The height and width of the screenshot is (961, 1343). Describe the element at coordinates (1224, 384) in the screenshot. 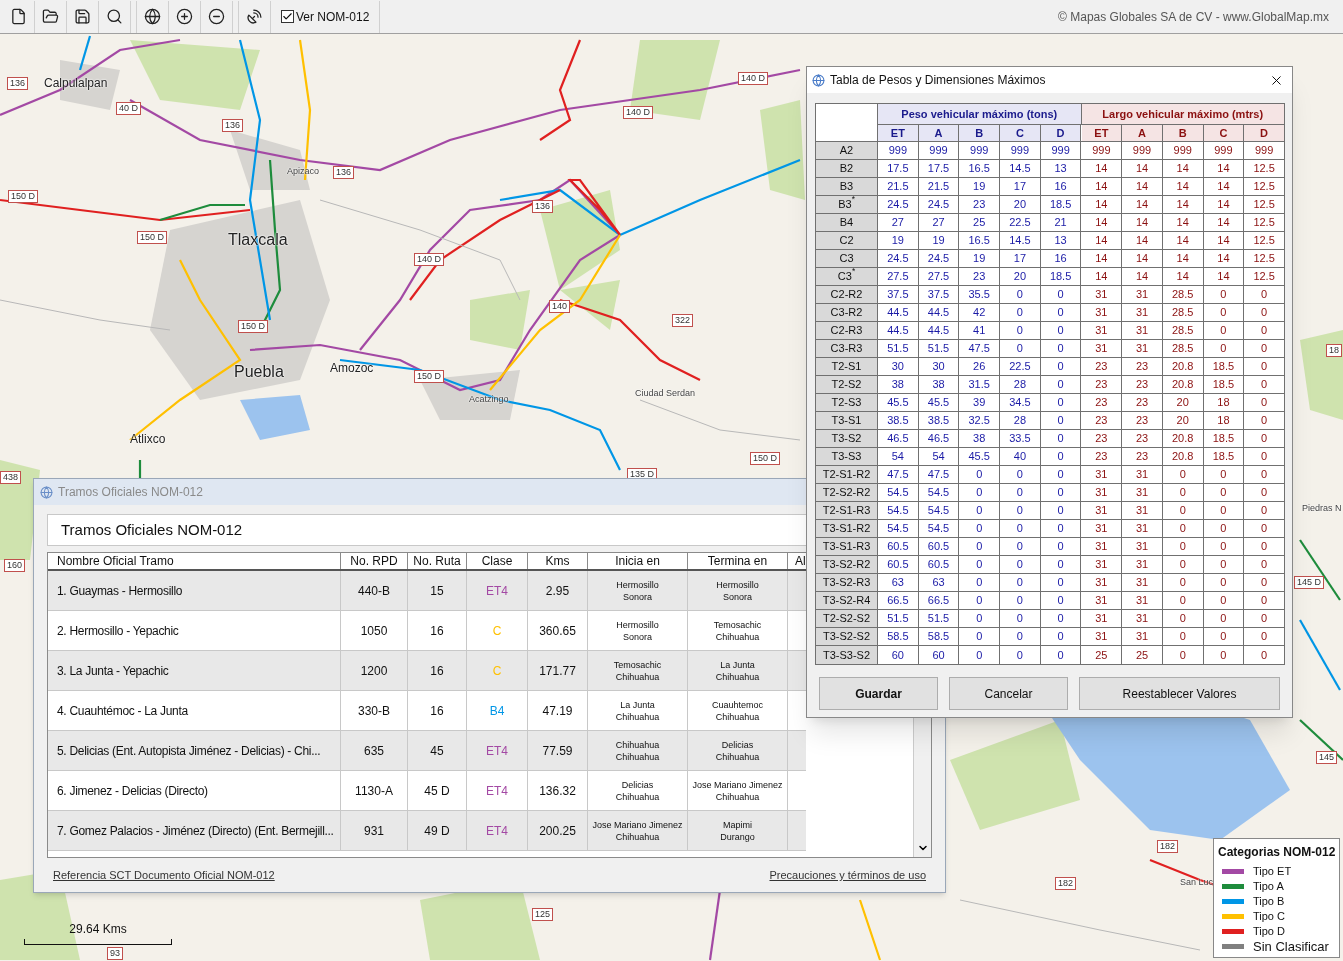

I see `value-cell: 18.5` at that location.